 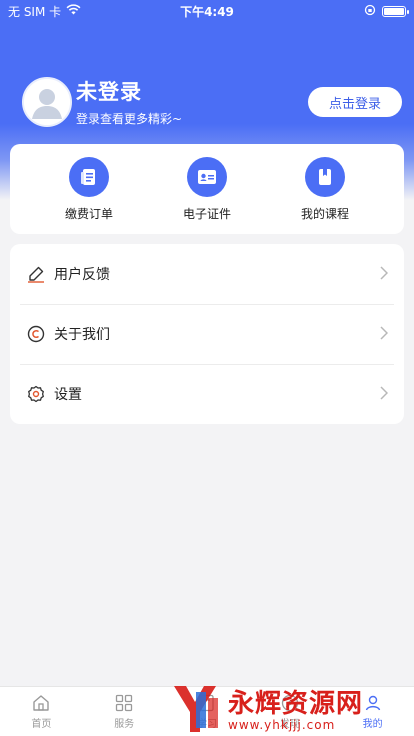 What do you see at coordinates (373, 703) in the screenshot?
I see `user-icon` at bounding box center [373, 703].